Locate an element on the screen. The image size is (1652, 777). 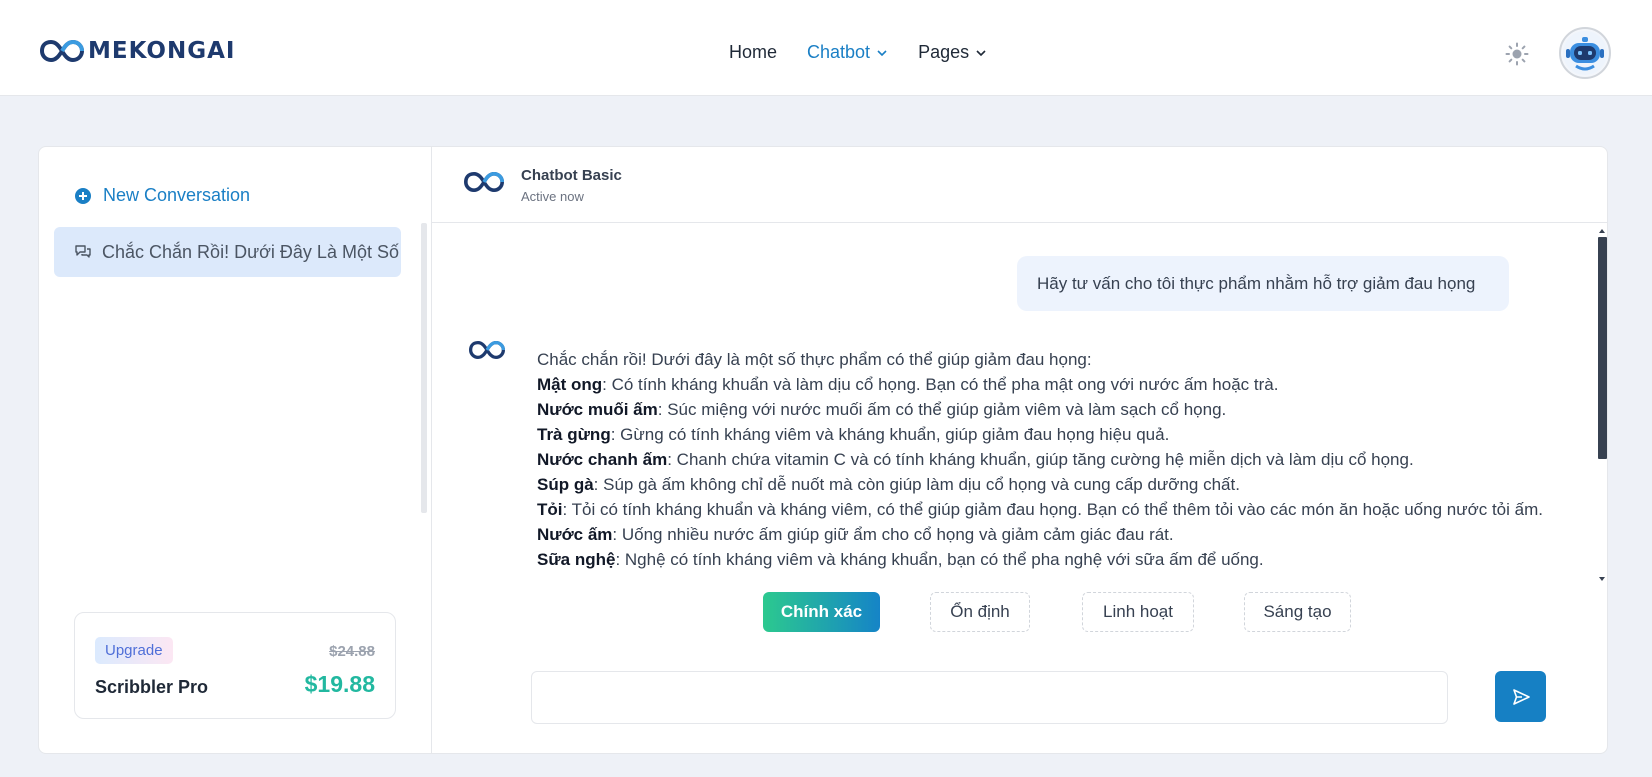
conversation-item: Chắc Chắn Rồi! Dưới Đây Là Một Số is located at coordinates (227, 252).